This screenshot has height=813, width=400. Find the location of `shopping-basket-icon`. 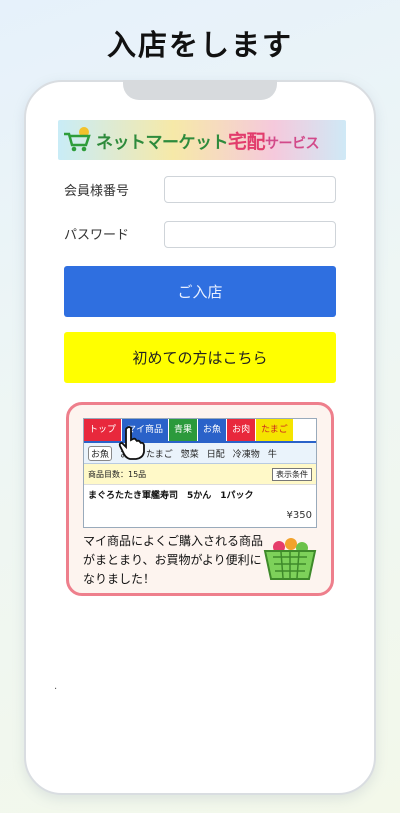

shopping-basket-icon is located at coordinates (290, 559).